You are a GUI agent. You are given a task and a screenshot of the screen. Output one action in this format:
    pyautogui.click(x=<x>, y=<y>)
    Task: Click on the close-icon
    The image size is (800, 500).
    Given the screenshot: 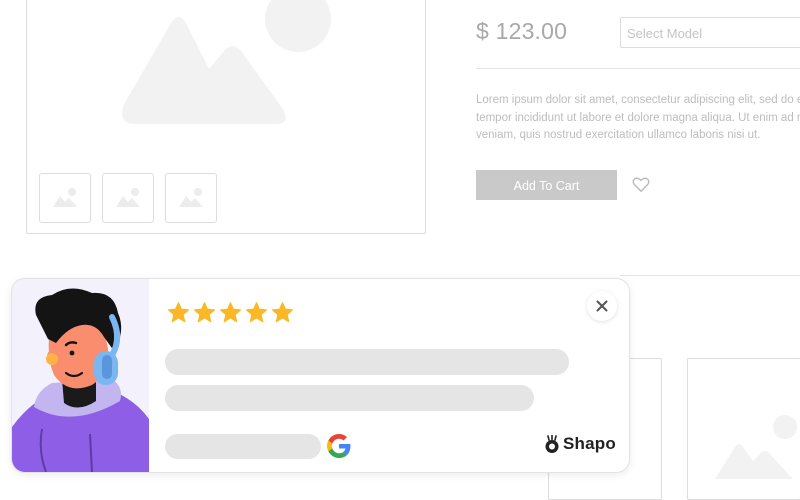 What is the action you would take?
    pyautogui.click(x=602, y=306)
    